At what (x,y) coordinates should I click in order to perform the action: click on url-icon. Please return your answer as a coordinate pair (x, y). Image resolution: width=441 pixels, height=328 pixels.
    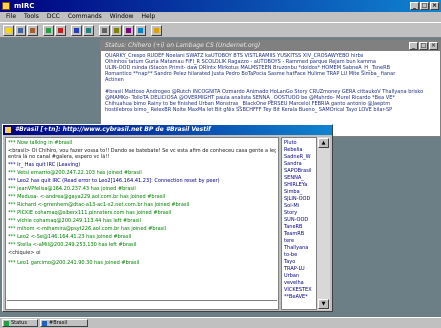
    Looking at the image, I should click on (140, 30).